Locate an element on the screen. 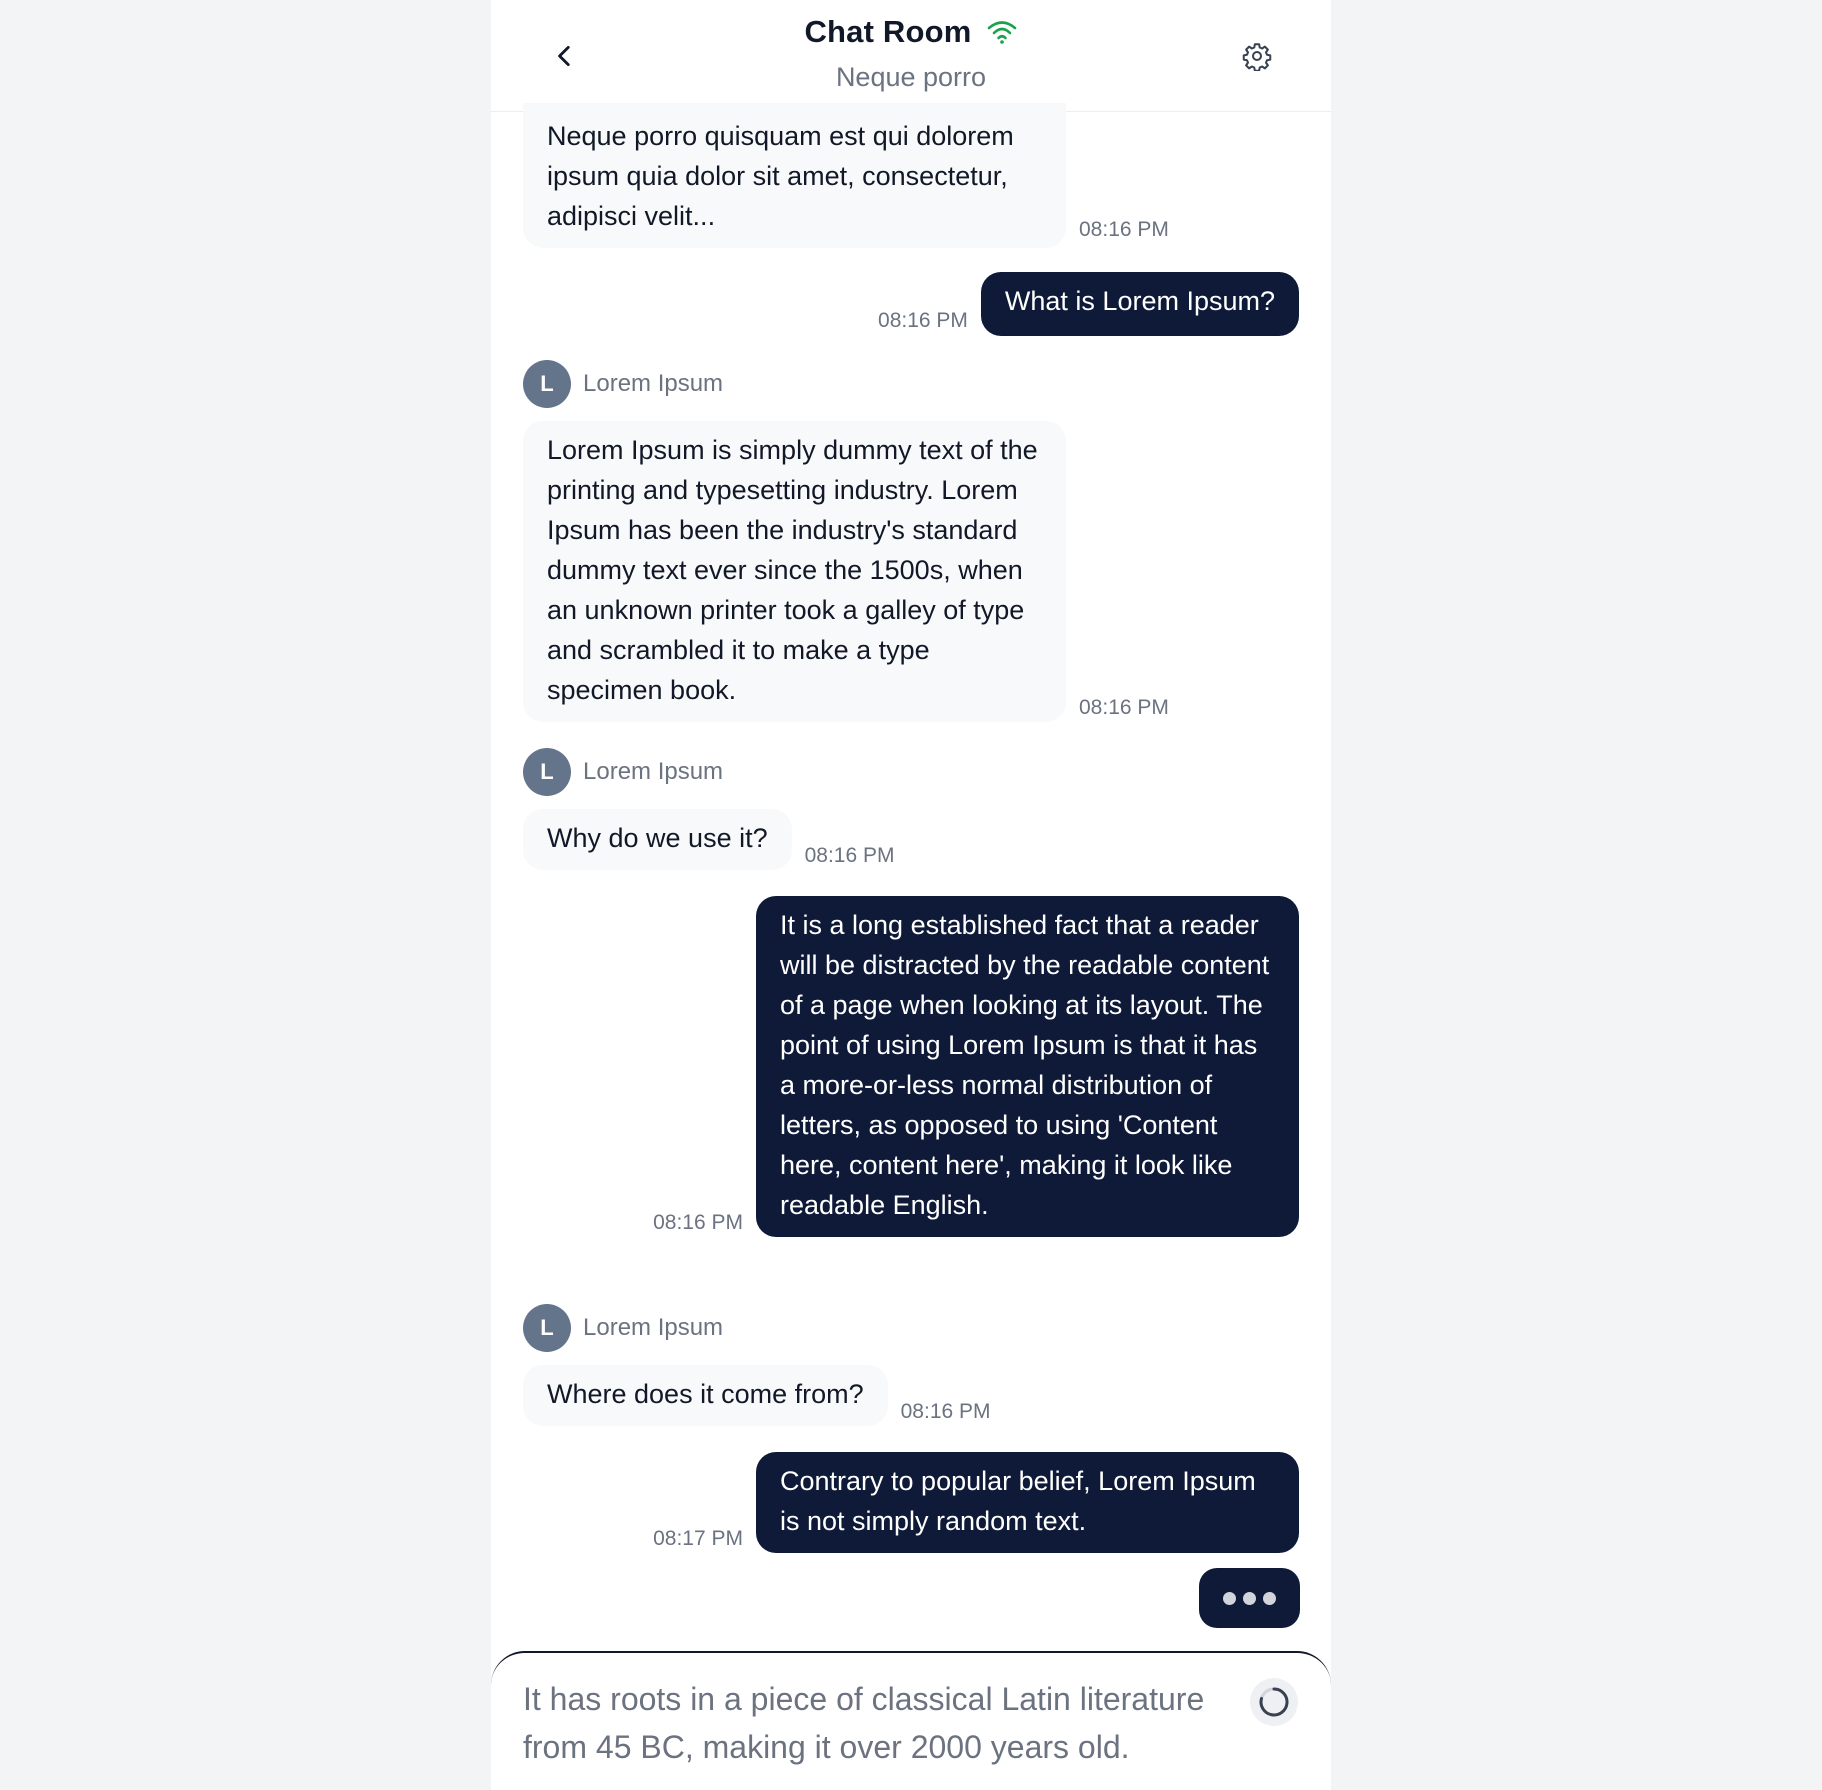  message-timestamp: 08:17 PM is located at coordinates (698, 1538).